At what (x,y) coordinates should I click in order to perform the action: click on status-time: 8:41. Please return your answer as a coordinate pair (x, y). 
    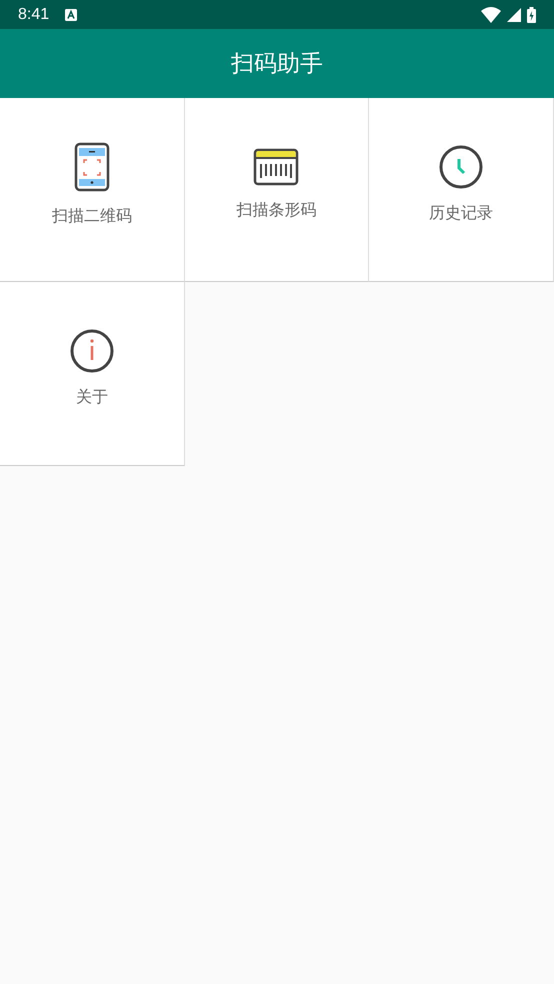
    Looking at the image, I should click on (34, 15).